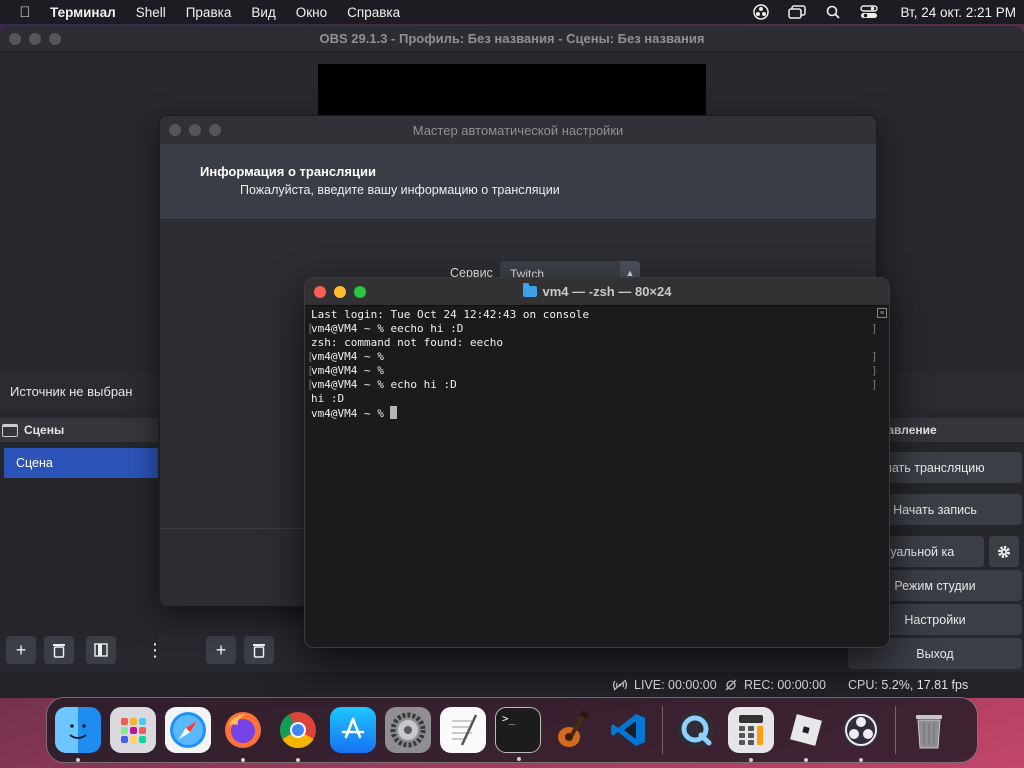 The image size is (1024, 768). I want to click on scene-item: Сцена, so click(81, 463).